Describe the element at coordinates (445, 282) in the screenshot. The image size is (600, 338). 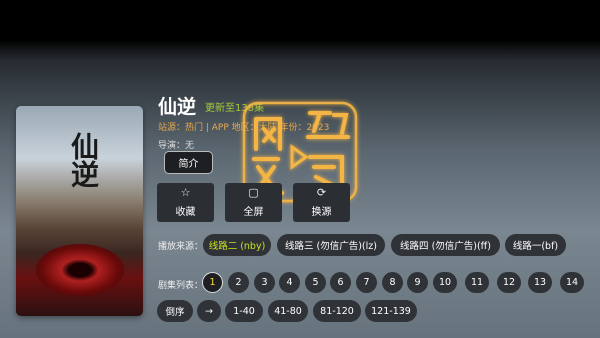
I see `episode-button: 10` at that location.